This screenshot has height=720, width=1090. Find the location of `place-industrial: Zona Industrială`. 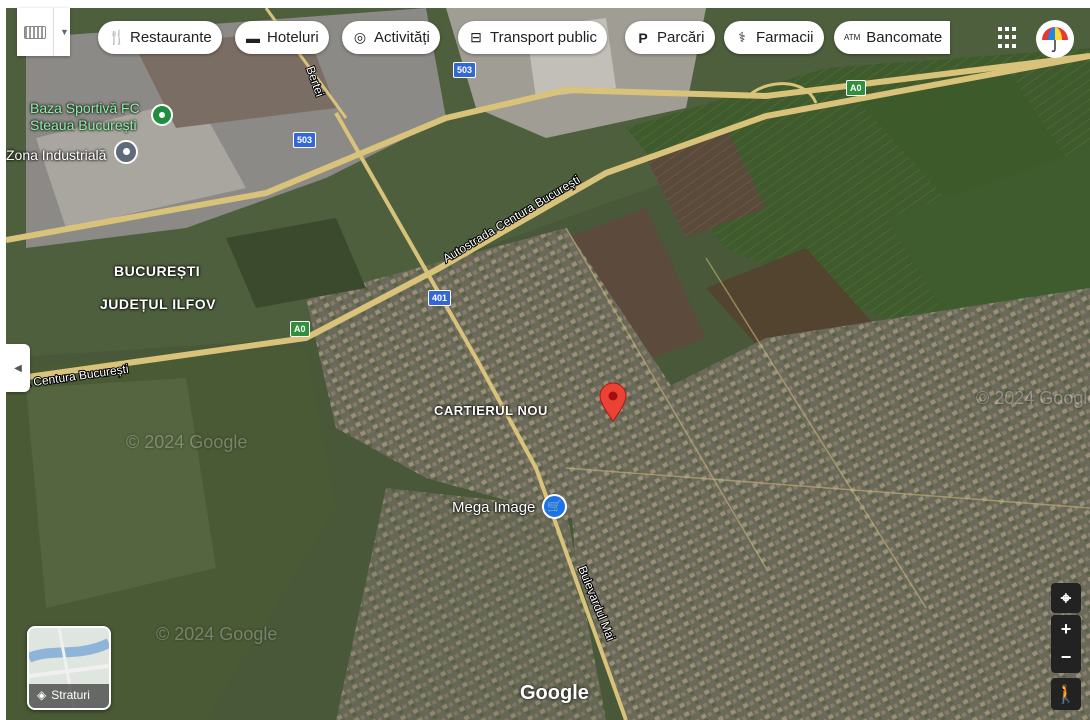

place-industrial: Zona Industrială is located at coordinates (56, 155).